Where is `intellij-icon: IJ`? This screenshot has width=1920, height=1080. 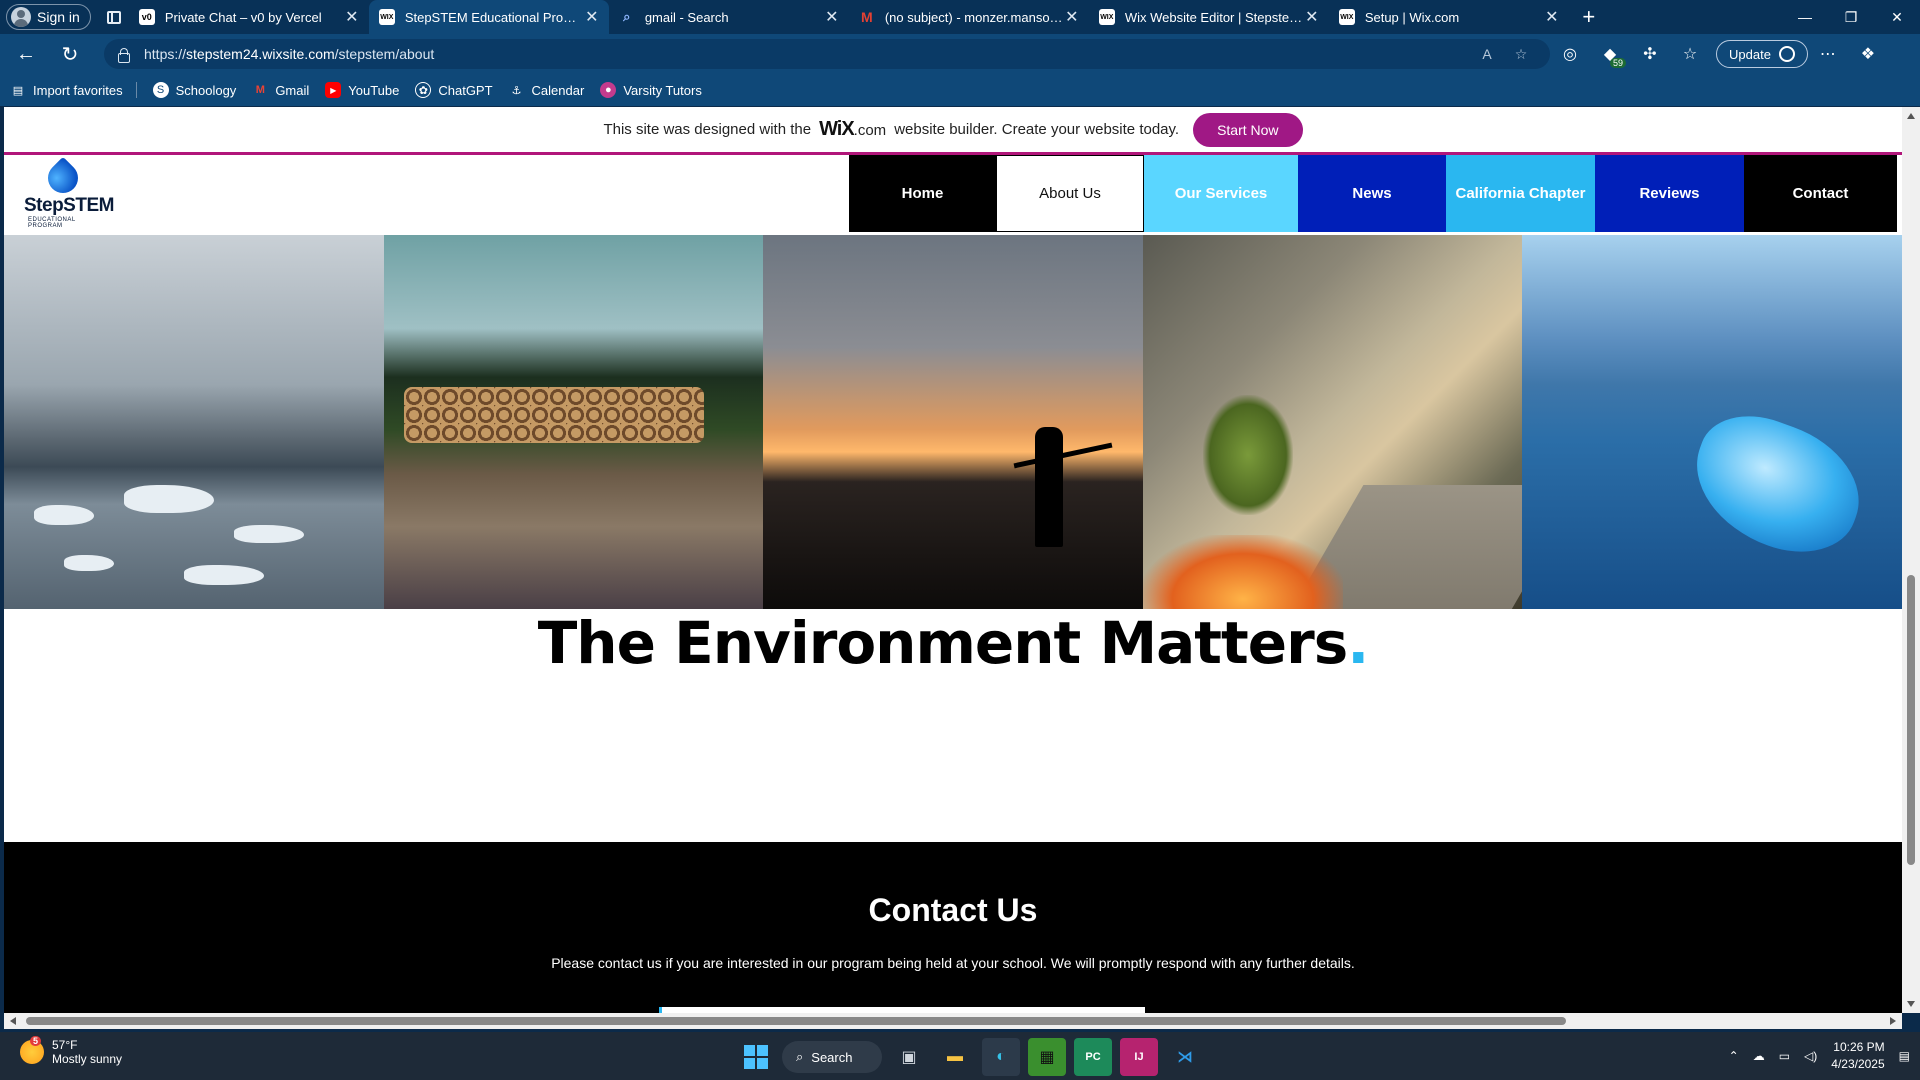 intellij-icon: IJ is located at coordinates (1139, 1057).